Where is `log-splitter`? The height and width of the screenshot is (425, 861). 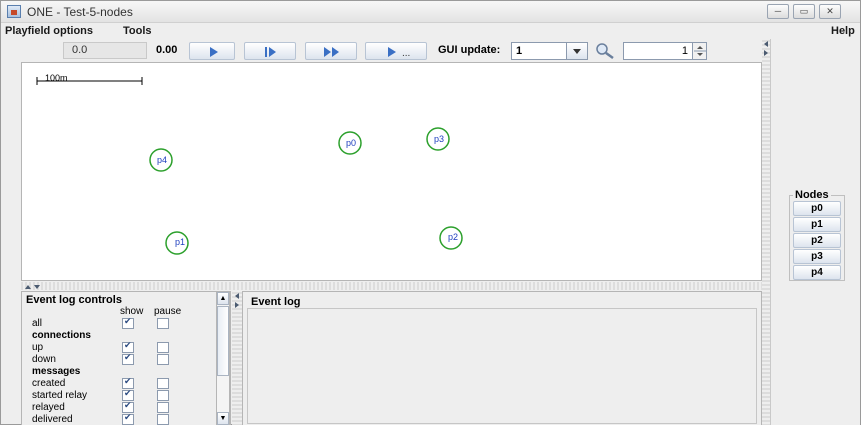 log-splitter is located at coordinates (237, 358).